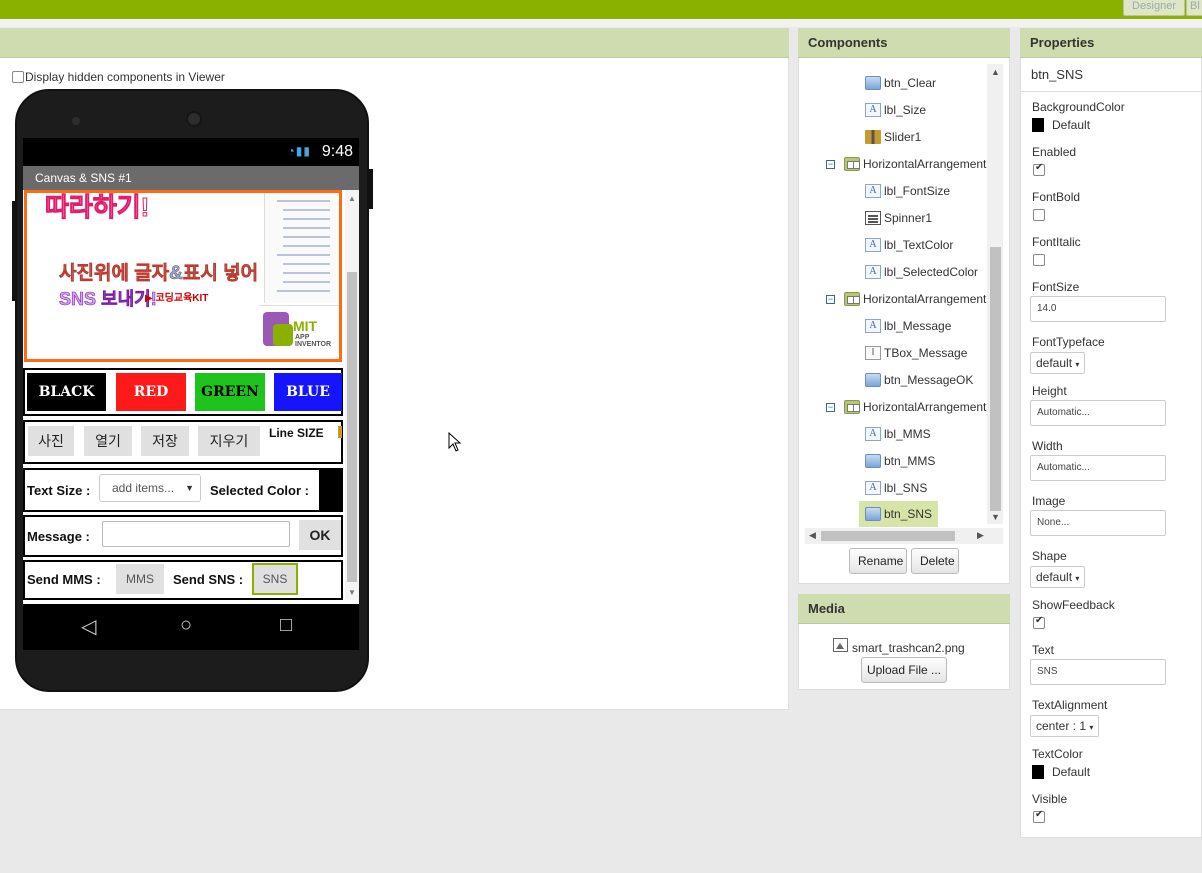 Image resolution: width=1202 pixels, height=873 pixels. What do you see at coordinates (165, 441) in the screenshot?
I see `save-button: 저장` at bounding box center [165, 441].